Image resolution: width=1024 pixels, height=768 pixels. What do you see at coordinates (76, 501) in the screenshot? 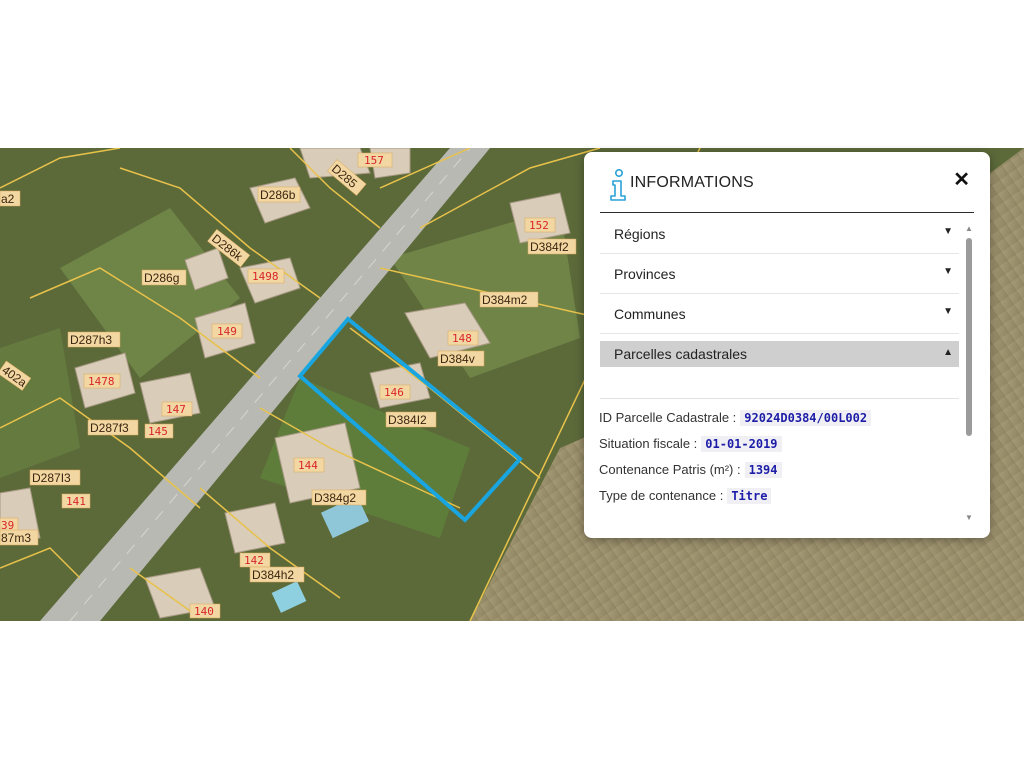
I see `parcel-label: 141` at bounding box center [76, 501].